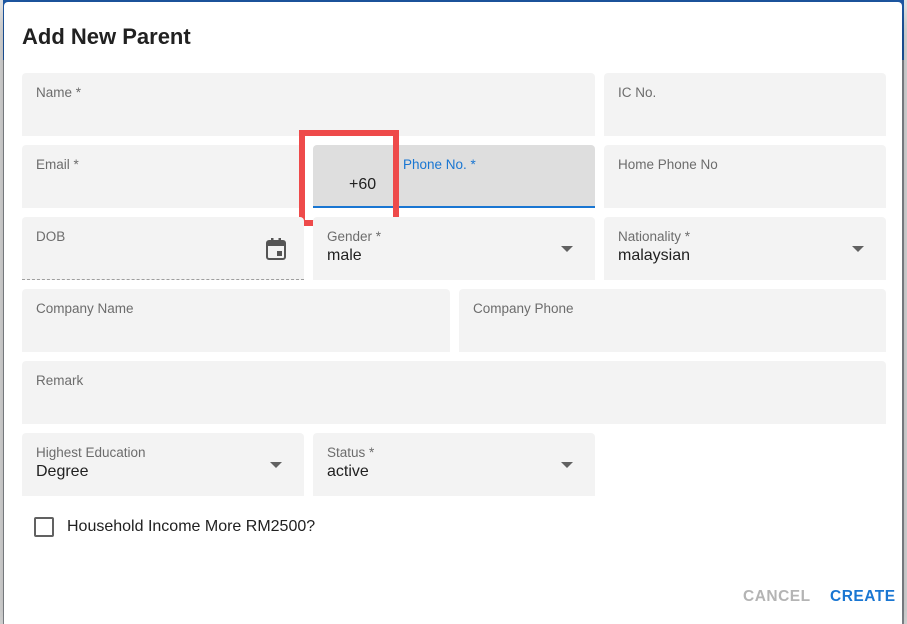  I want to click on highest-education-select: Highest Education Degree, so click(163, 464).